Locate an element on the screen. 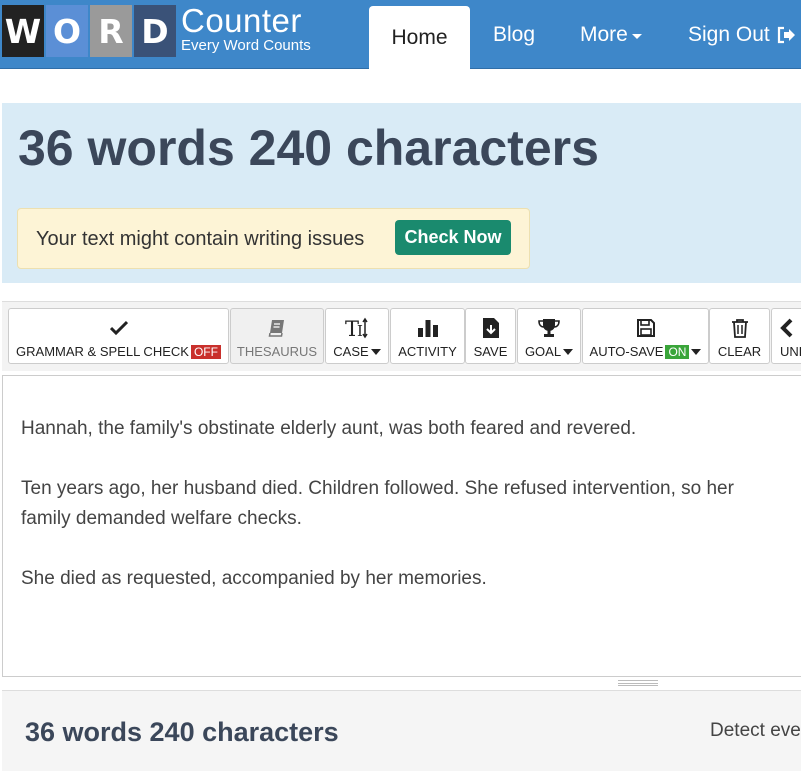 This screenshot has height=771, width=801. thesaurus-button: THESAURUS is located at coordinates (277, 336).